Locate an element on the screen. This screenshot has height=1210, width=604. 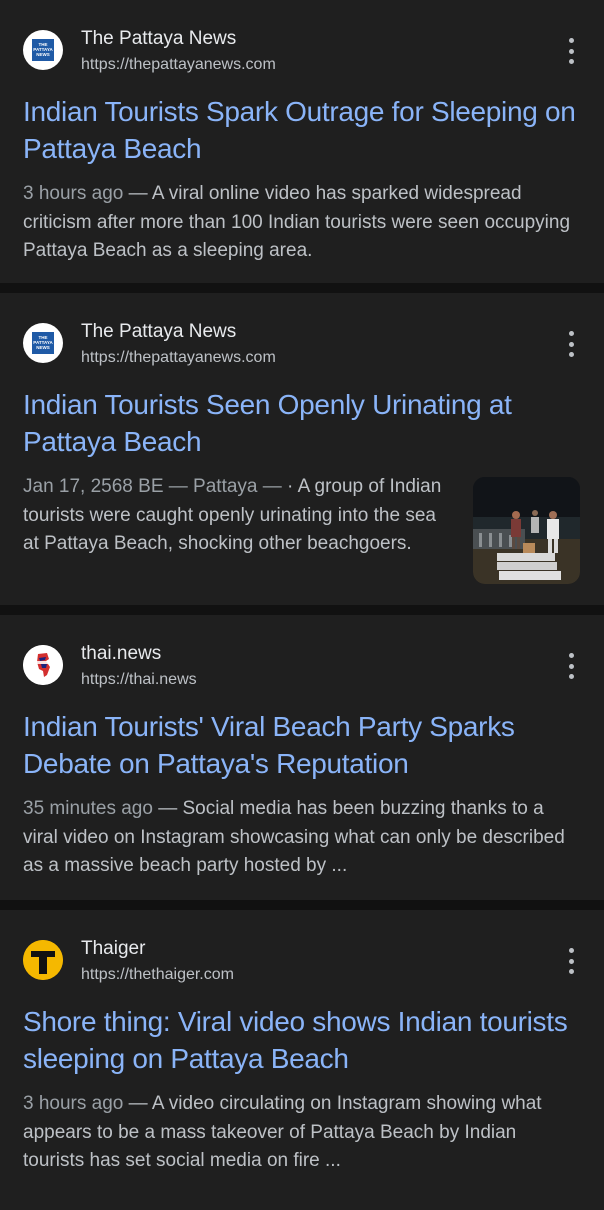
thaiger-logo-graphic is located at coordinates (43, 960).